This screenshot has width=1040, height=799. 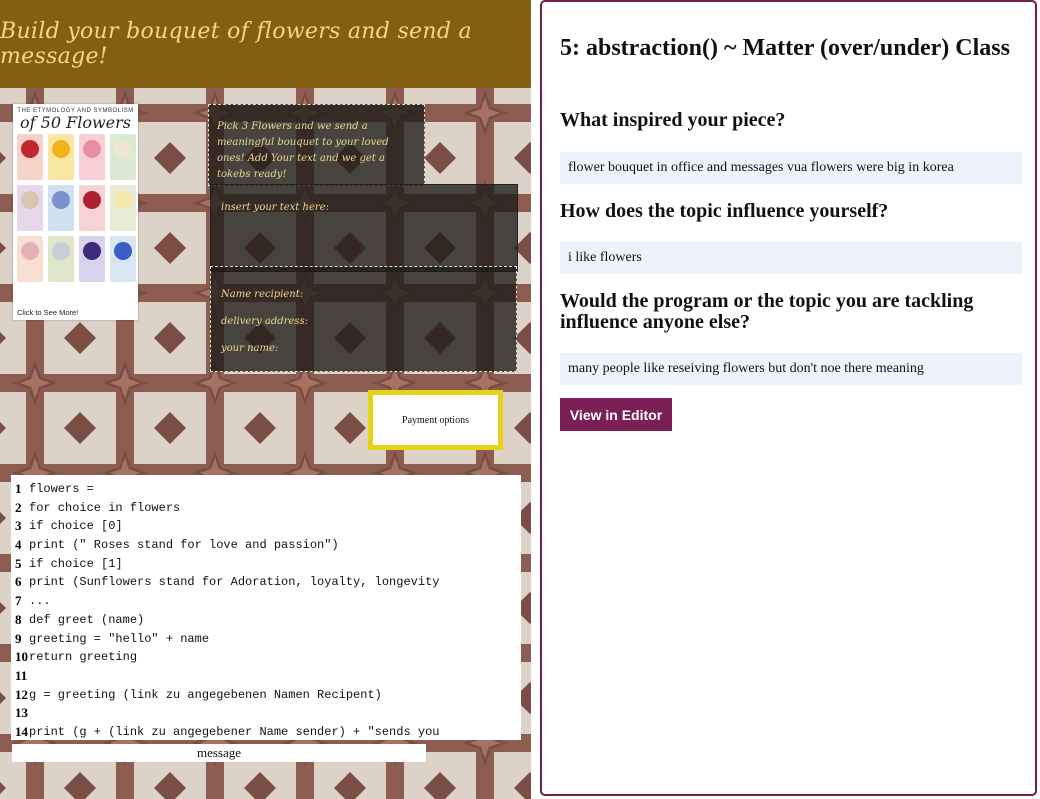 What do you see at coordinates (77, 312) in the screenshot?
I see `poster-cta: Click to See More!` at bounding box center [77, 312].